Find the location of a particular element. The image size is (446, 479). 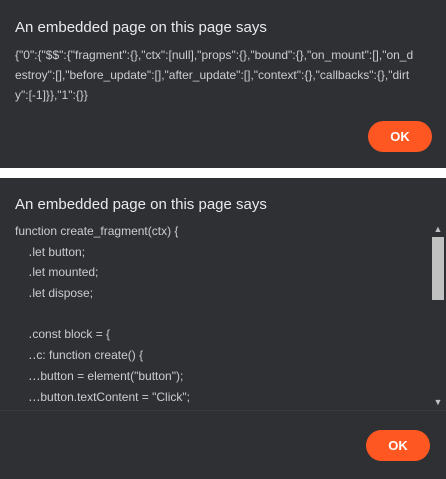

code-line: ․let dispose; is located at coordinates (54, 293).